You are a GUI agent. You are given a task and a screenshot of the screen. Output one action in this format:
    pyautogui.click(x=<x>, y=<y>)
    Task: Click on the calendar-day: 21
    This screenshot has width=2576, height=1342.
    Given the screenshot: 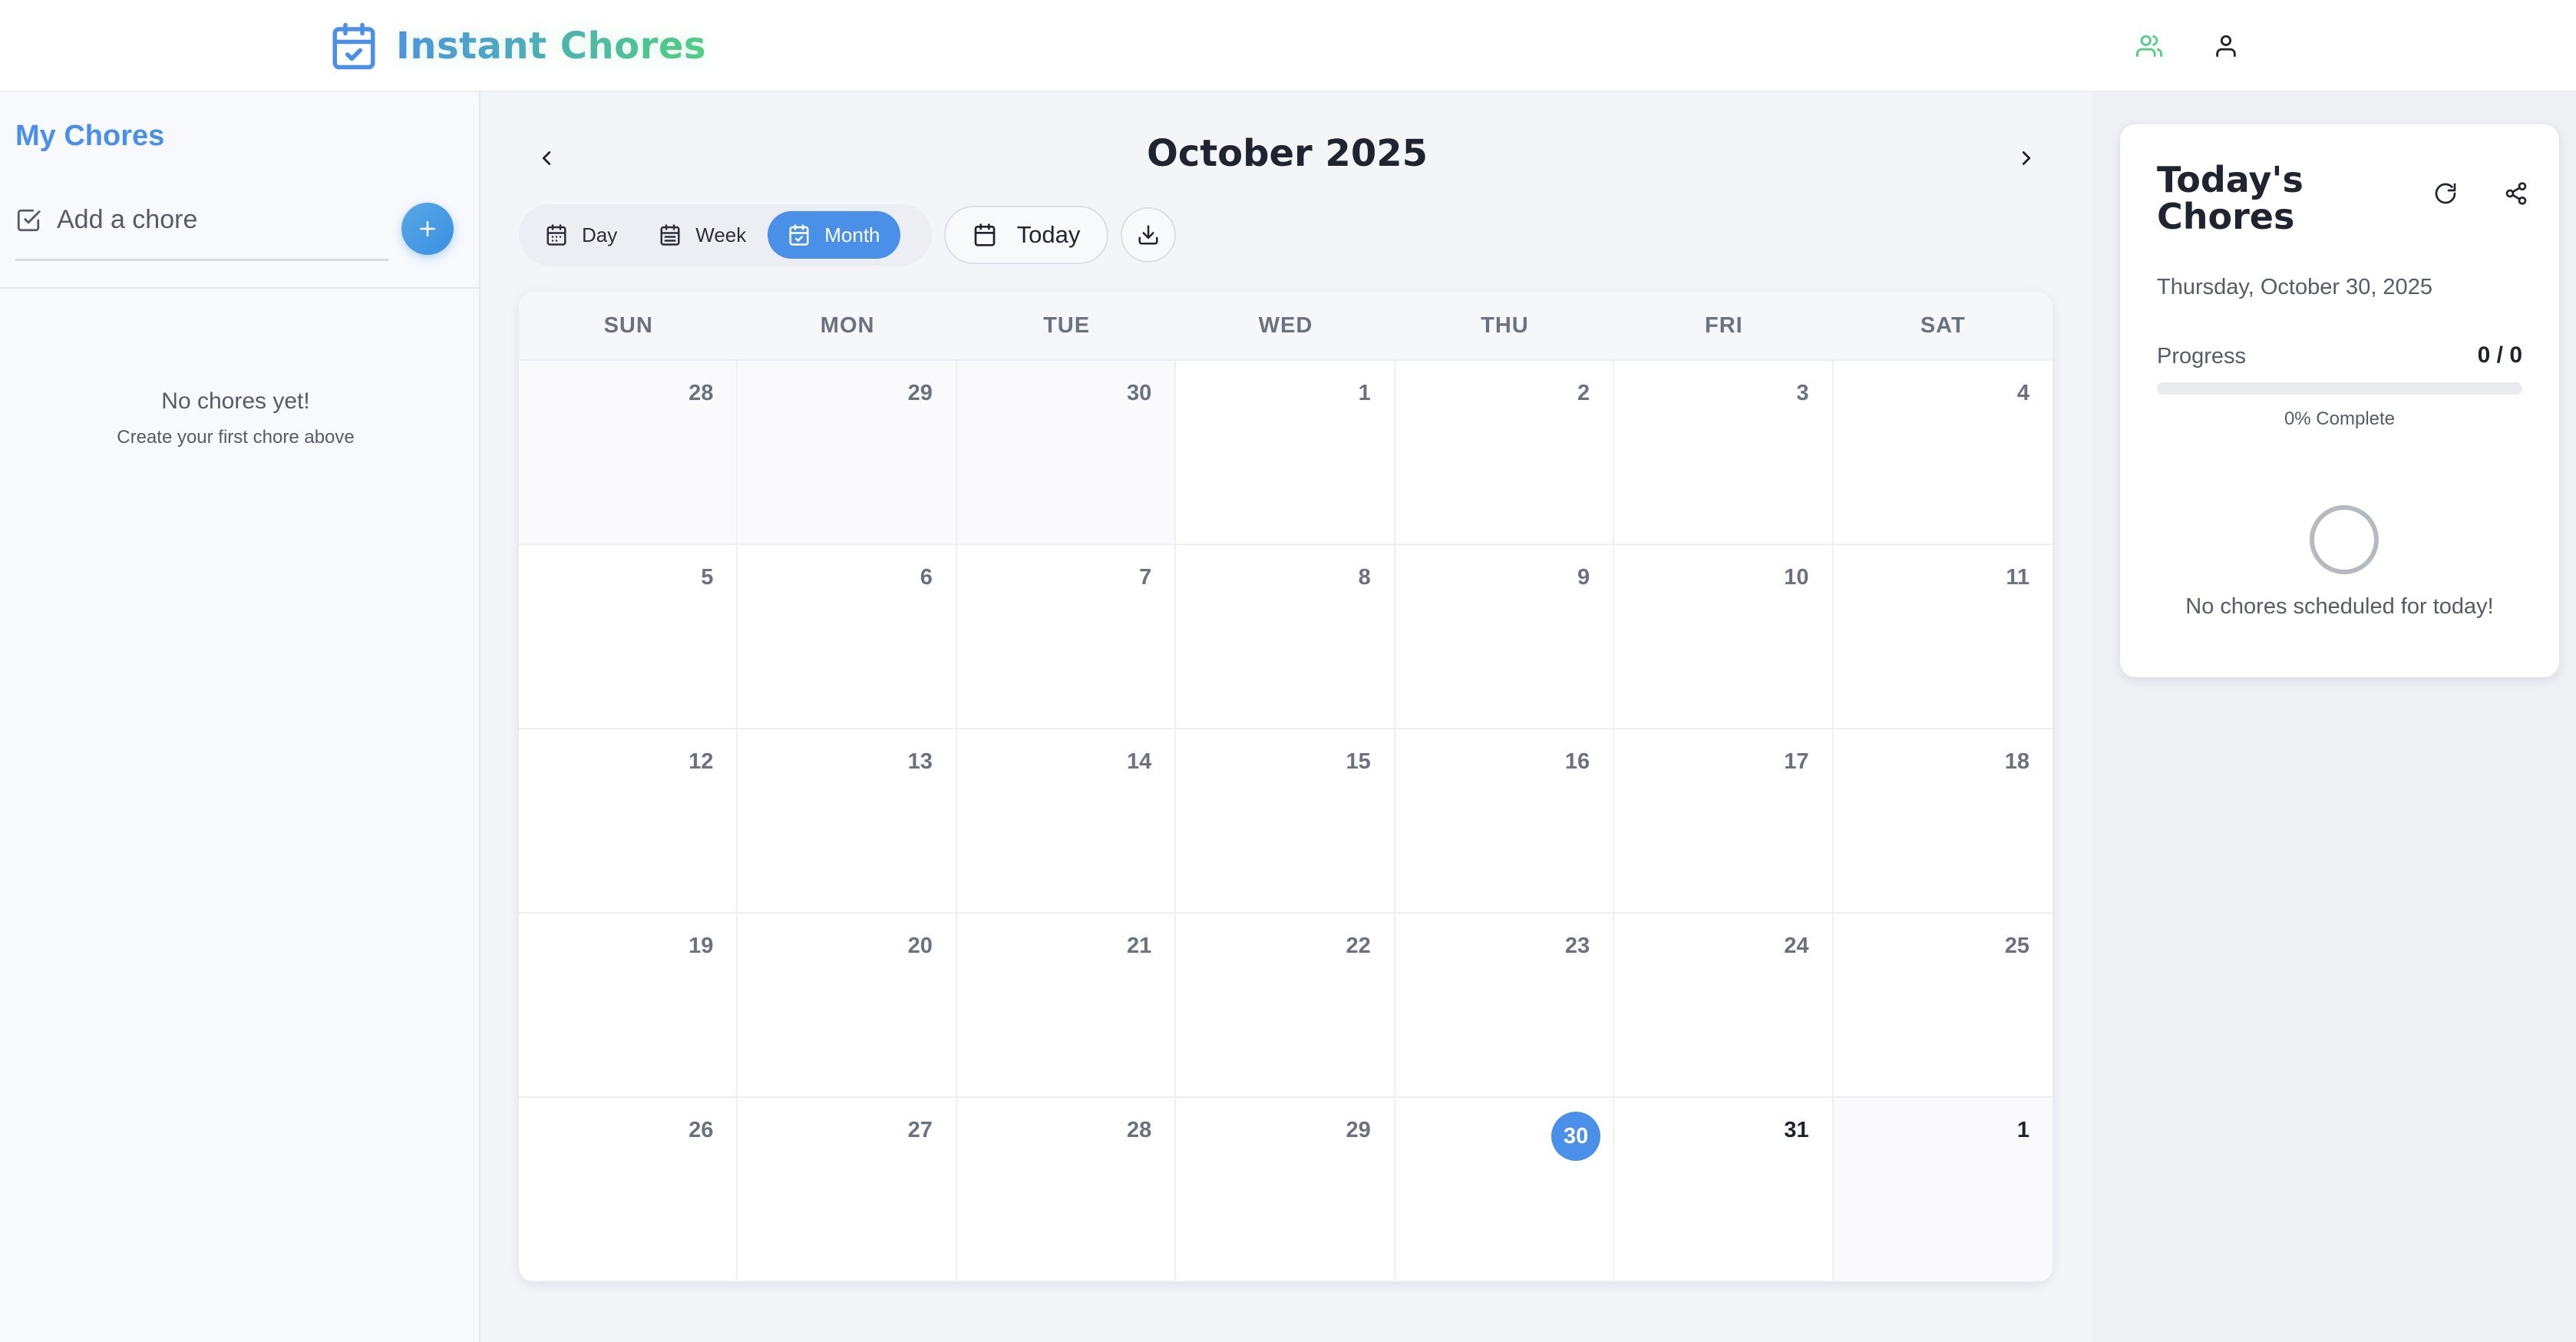 What is the action you would take?
    pyautogui.click(x=1066, y=1006)
    